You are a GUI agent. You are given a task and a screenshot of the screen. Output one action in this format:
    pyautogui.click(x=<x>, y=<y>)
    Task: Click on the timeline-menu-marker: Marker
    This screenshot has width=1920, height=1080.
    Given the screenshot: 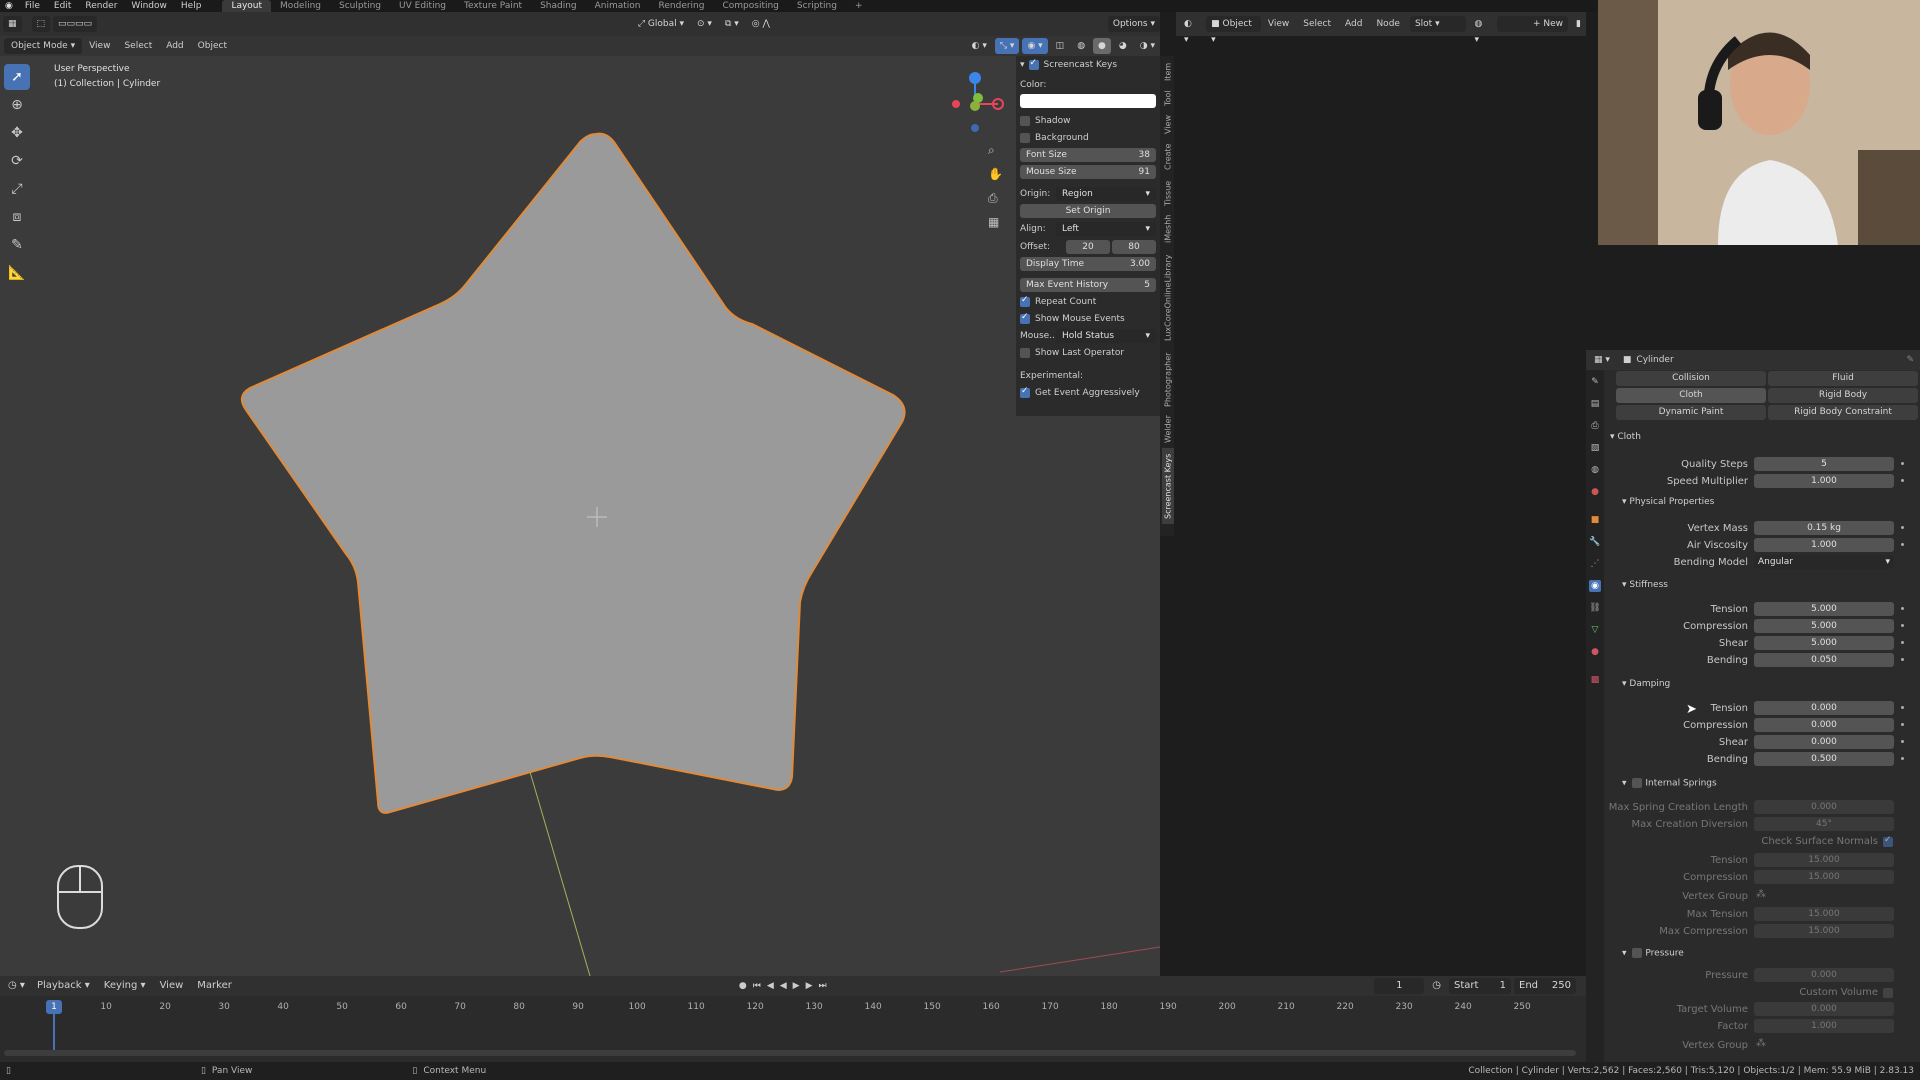 What is the action you would take?
    pyautogui.click(x=214, y=986)
    